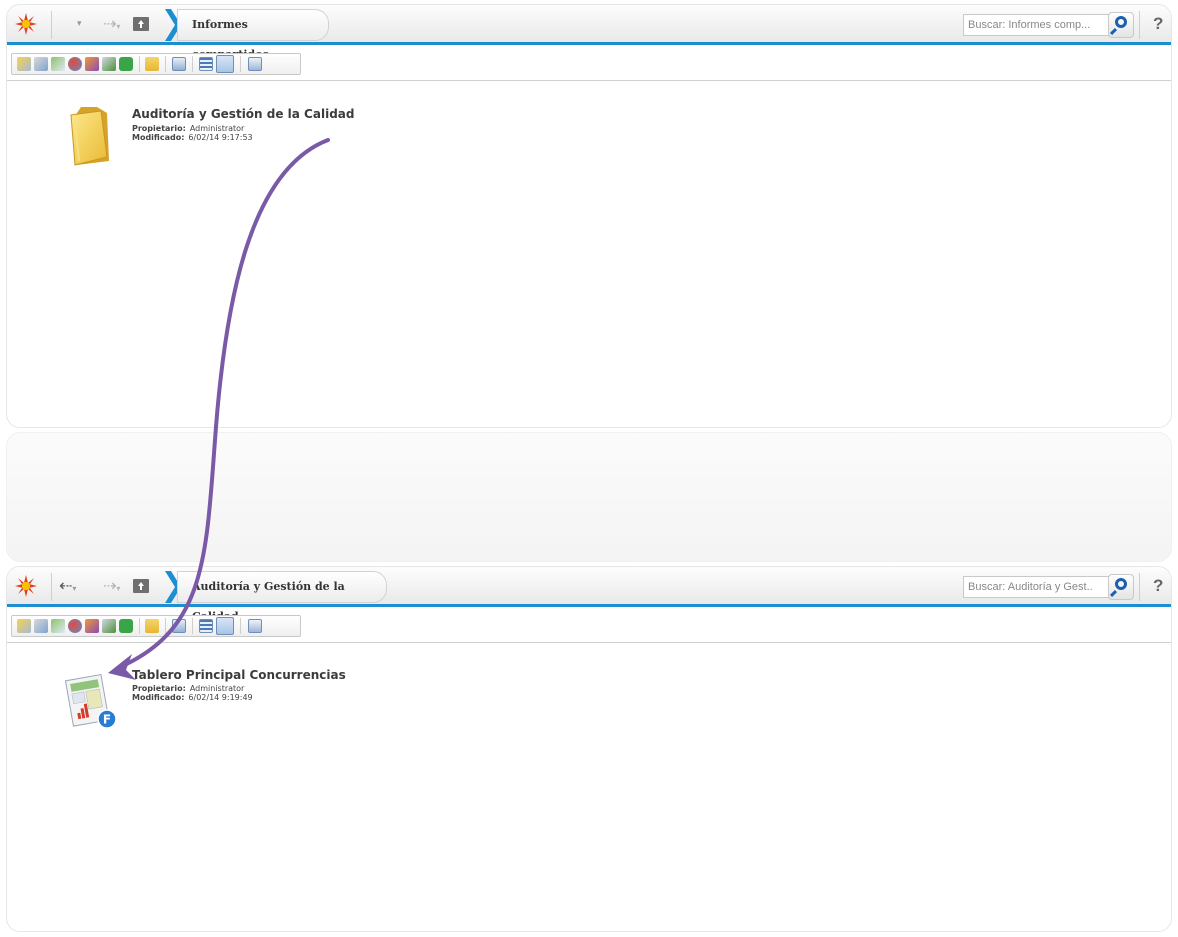 The height and width of the screenshot is (937, 1178). Describe the element at coordinates (91, 24) in the screenshot. I see `back-dropdown-icon: ▾` at that location.